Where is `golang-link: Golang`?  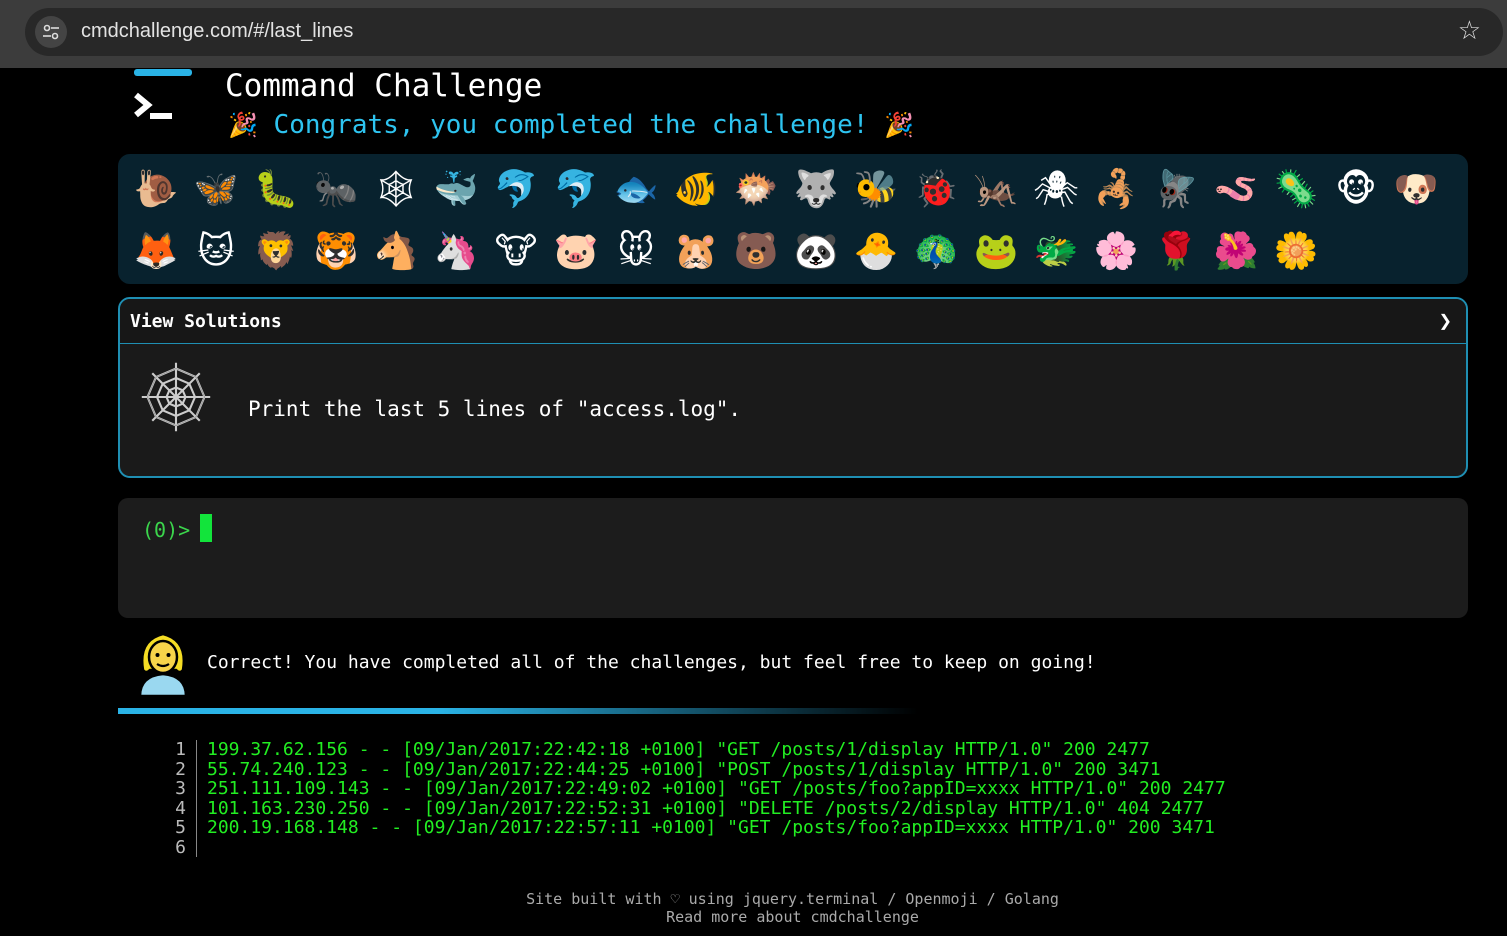 golang-link: Golang is located at coordinates (1032, 899).